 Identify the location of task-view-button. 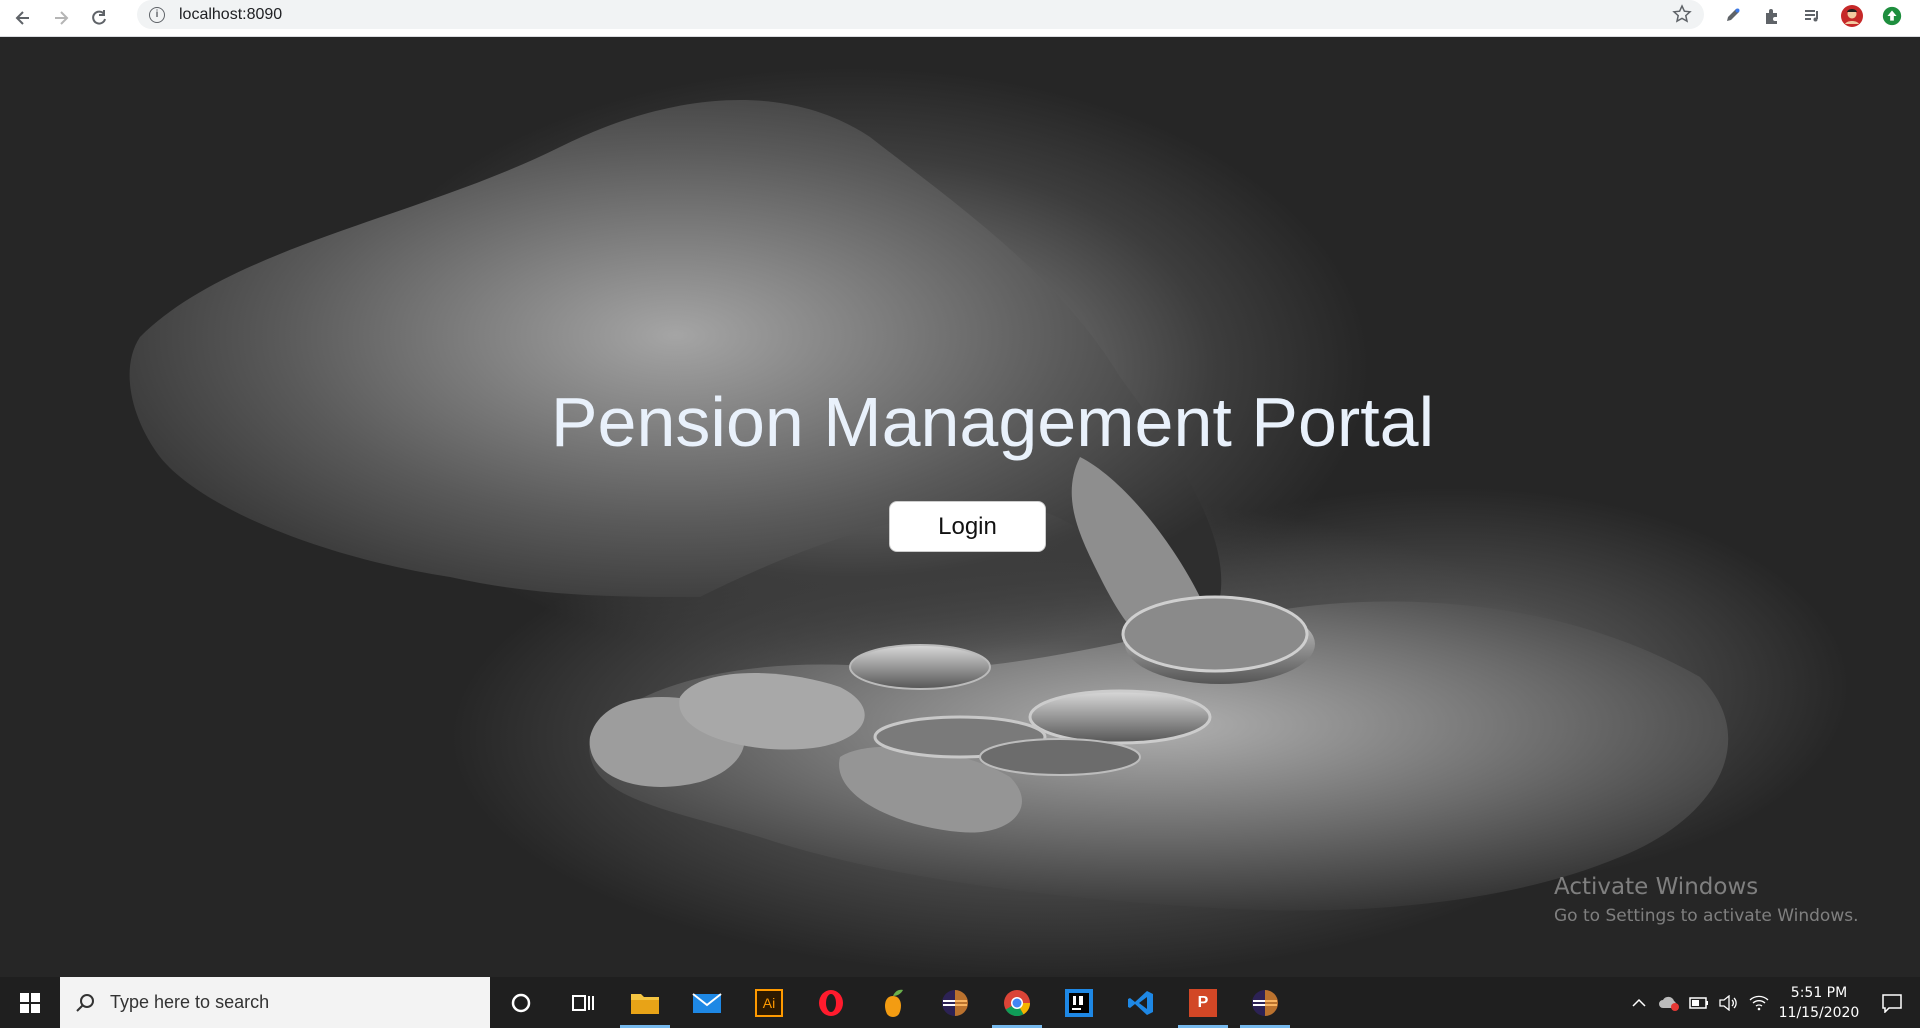
(583, 1002).